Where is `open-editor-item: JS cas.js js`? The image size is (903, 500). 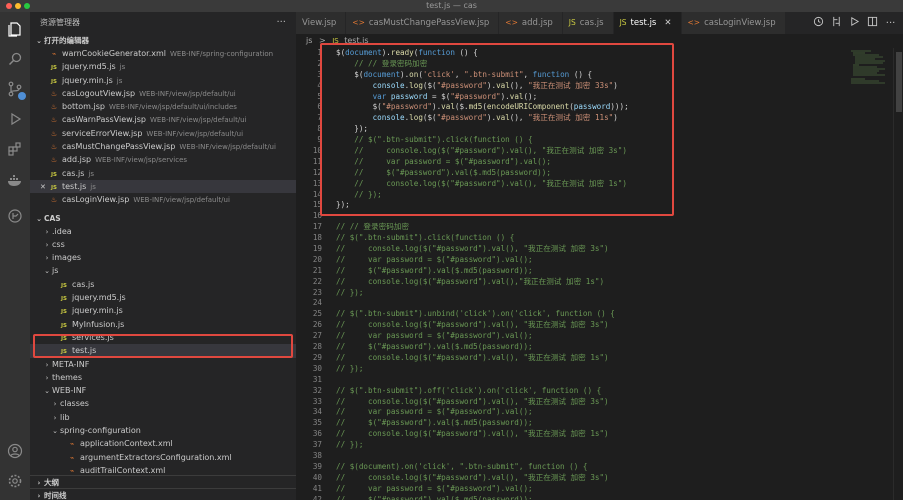
open-editor-item: JS cas.js js is located at coordinates (163, 173).